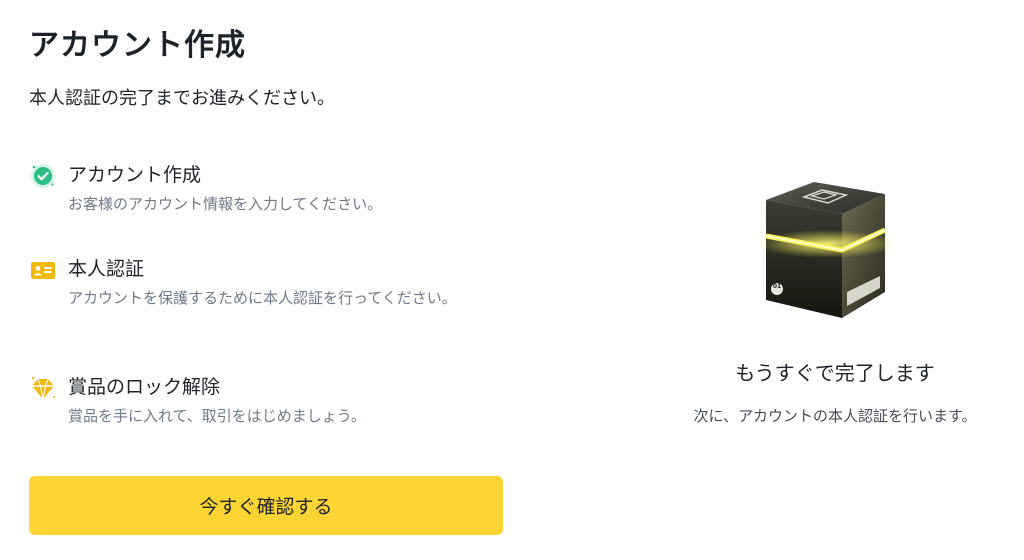  Describe the element at coordinates (182, 98) in the screenshot. I see `page-subtitle: 本人認証の完了までお進みください。` at that location.